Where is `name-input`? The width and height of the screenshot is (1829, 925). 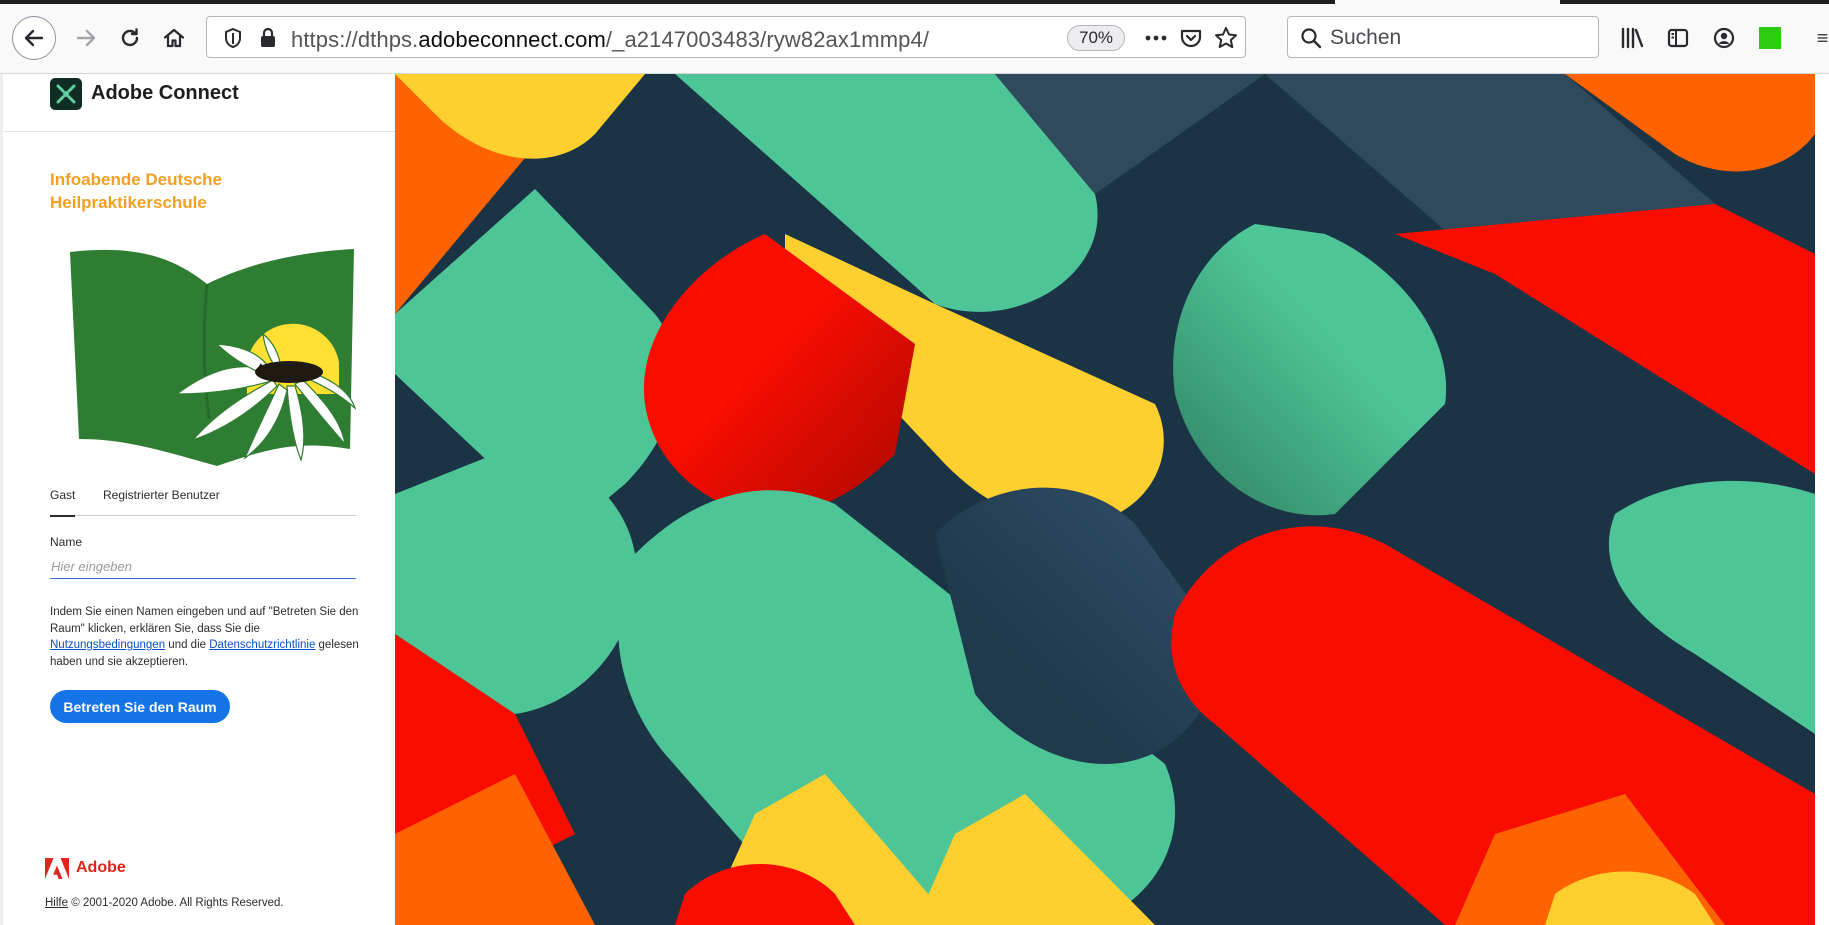
name-input is located at coordinates (203, 567).